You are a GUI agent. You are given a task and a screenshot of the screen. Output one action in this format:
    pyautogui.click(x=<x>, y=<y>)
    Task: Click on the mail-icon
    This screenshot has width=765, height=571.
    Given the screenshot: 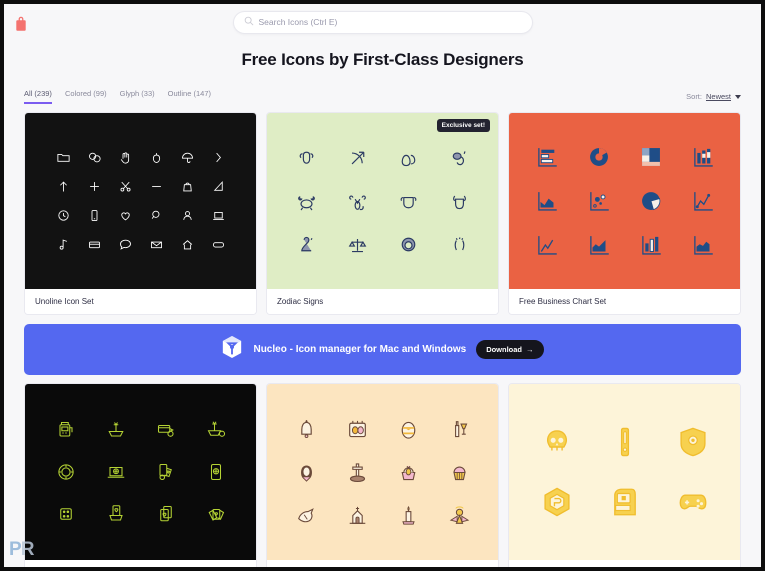 What is the action you would take?
    pyautogui.click(x=156, y=245)
    